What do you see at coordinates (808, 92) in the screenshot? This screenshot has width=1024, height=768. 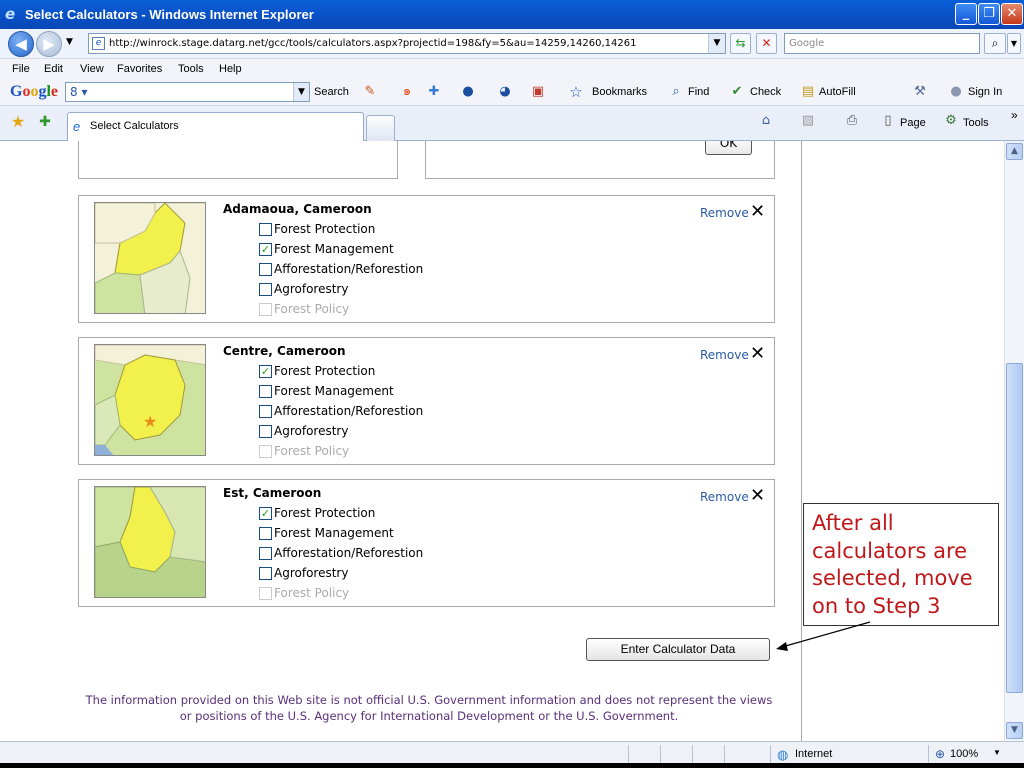 I see `autofill-icon: ▤` at bounding box center [808, 92].